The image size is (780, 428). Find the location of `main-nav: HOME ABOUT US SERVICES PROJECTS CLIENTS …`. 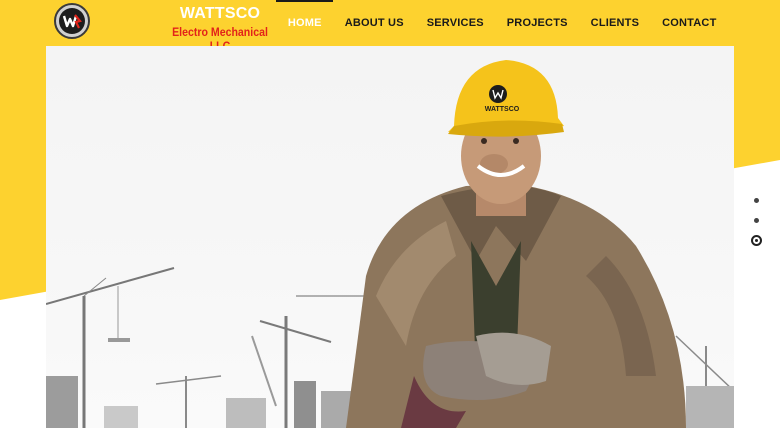

main-nav: HOME ABOUT US SERVICES PROJECTS CLIENTS … is located at coordinates (502, 23).